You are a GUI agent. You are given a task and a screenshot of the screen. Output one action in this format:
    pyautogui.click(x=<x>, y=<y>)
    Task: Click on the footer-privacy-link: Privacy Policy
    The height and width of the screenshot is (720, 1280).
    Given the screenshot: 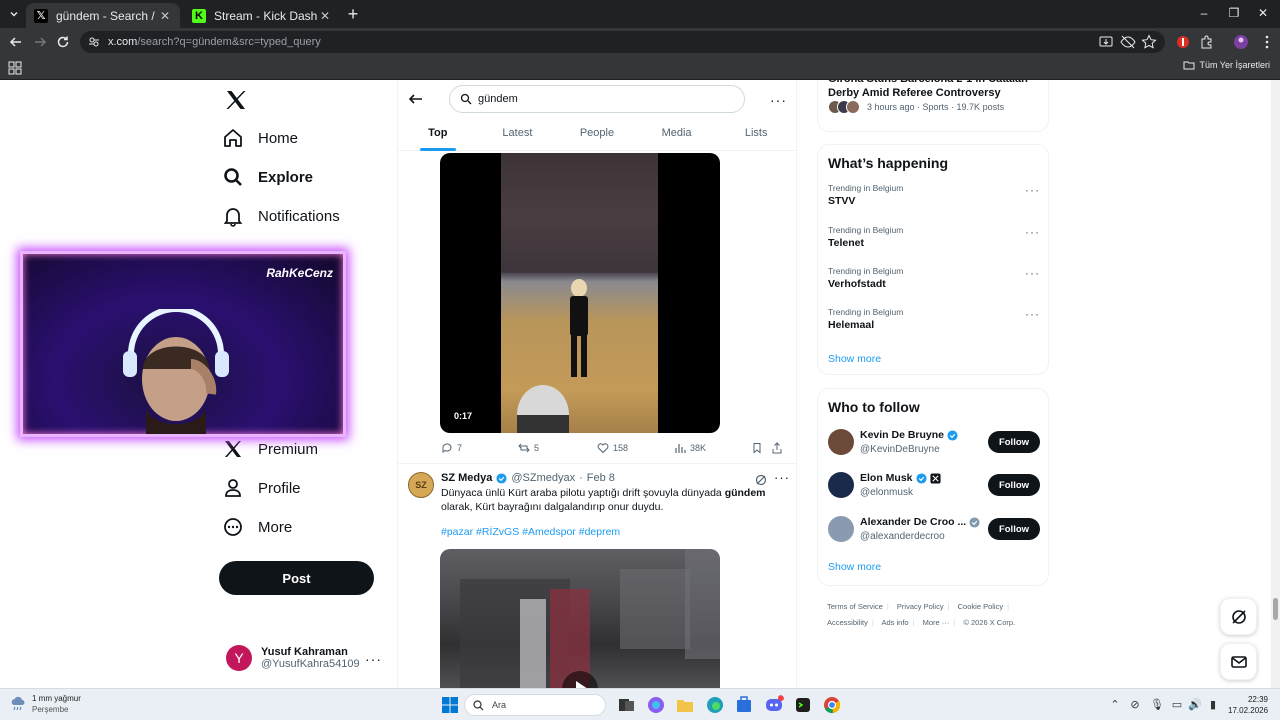 What is the action you would take?
    pyautogui.click(x=920, y=606)
    